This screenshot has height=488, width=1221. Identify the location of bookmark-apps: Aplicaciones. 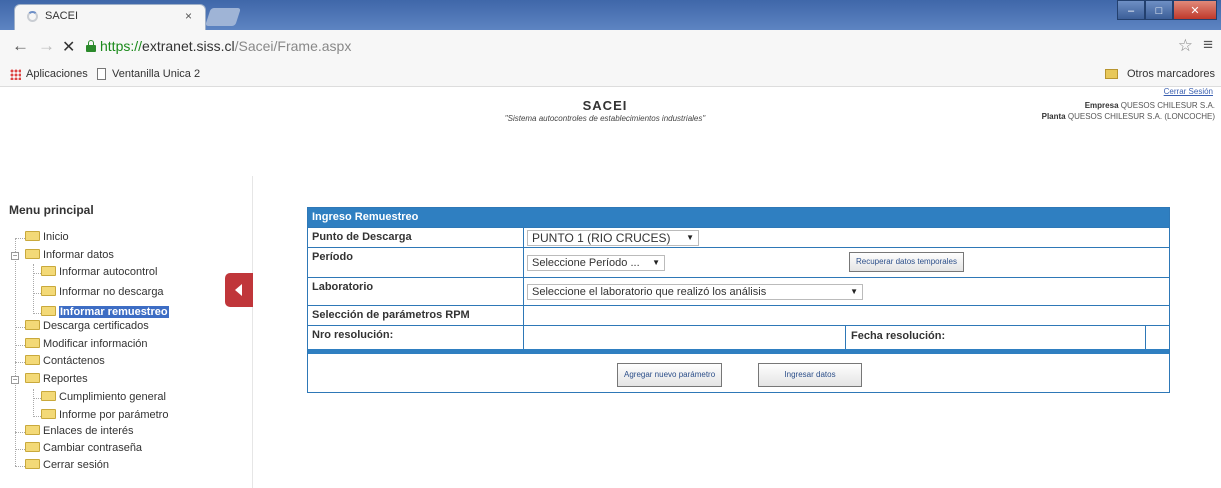
(57, 74).